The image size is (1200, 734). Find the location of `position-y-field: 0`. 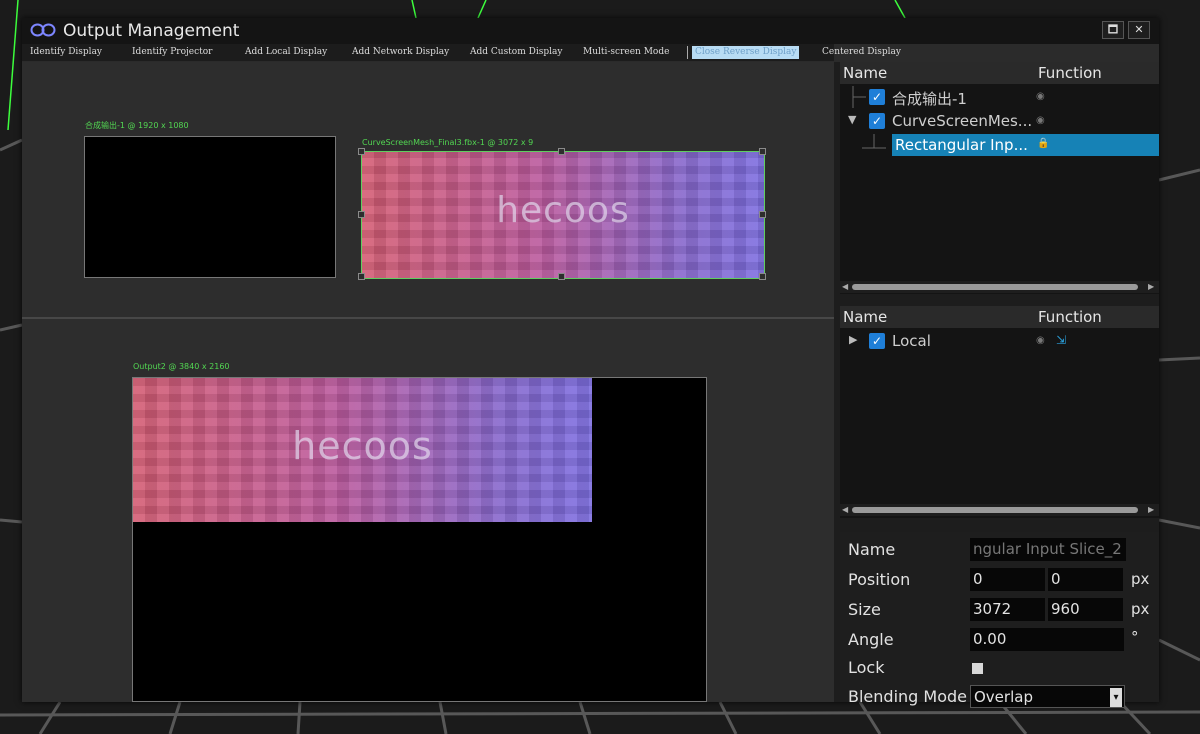

position-y-field: 0 is located at coordinates (1085, 579).